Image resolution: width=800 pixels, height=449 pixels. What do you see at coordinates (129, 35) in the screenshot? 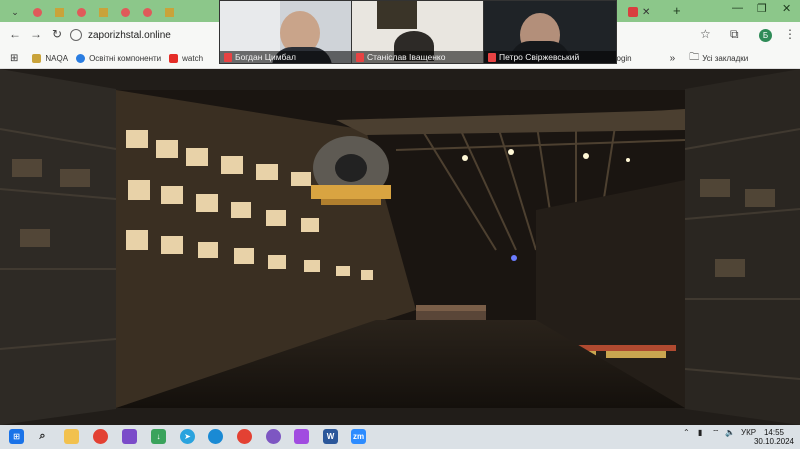
I see `url-text: zaporizhstal.online` at bounding box center [129, 35].